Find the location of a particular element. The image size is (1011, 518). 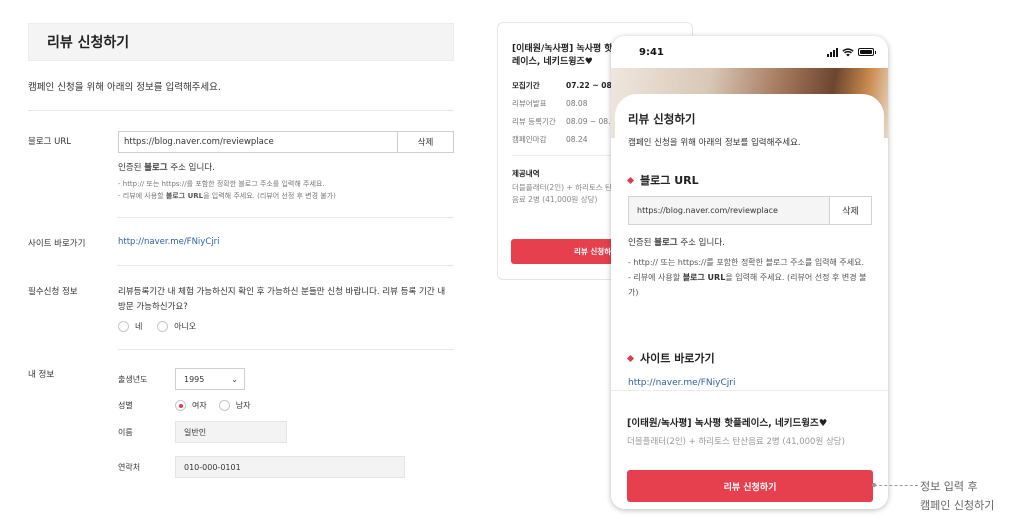

offer-text: 더블플래터(2인) + 하리토스 탄산음료 2병 (41,000원 상당) is located at coordinates (565, 193).